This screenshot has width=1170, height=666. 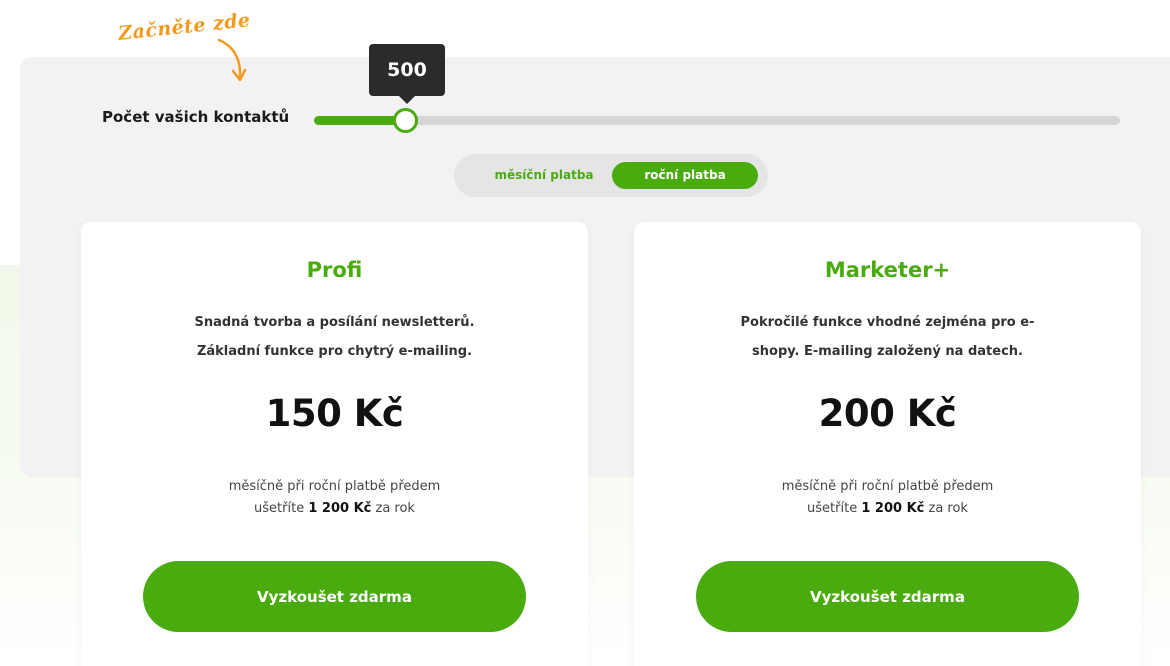 I want to click on plan-description-line: Pokročilé funkce vhodné zejména pro e-, so click(x=887, y=322).